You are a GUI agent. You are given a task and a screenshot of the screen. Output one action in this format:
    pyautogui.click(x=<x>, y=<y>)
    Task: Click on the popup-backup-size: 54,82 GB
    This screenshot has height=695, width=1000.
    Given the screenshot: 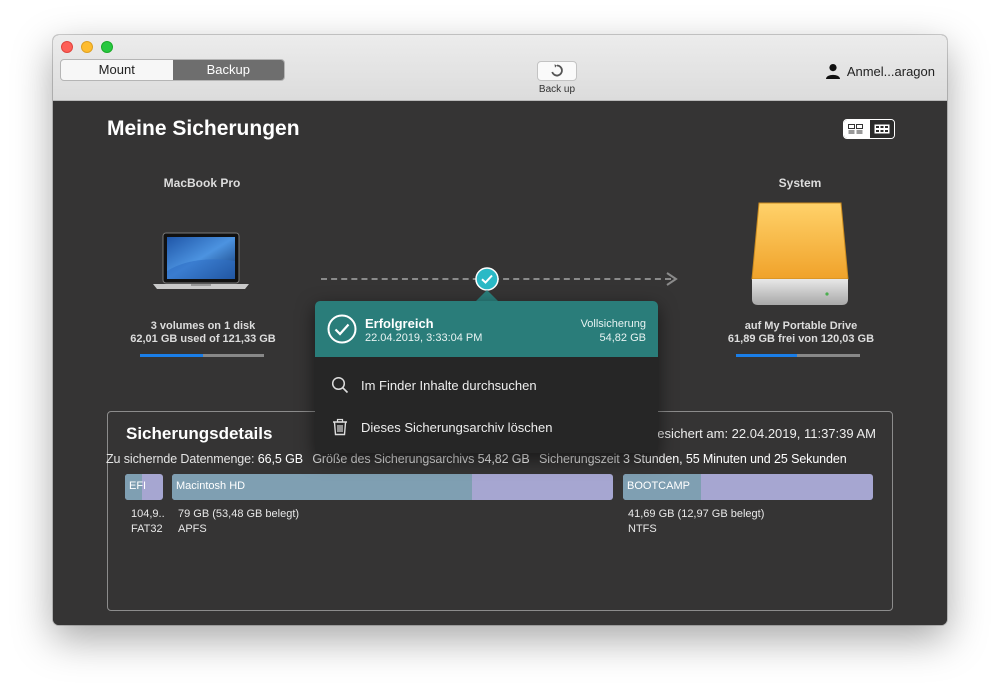 What is the action you would take?
    pyautogui.click(x=622, y=338)
    